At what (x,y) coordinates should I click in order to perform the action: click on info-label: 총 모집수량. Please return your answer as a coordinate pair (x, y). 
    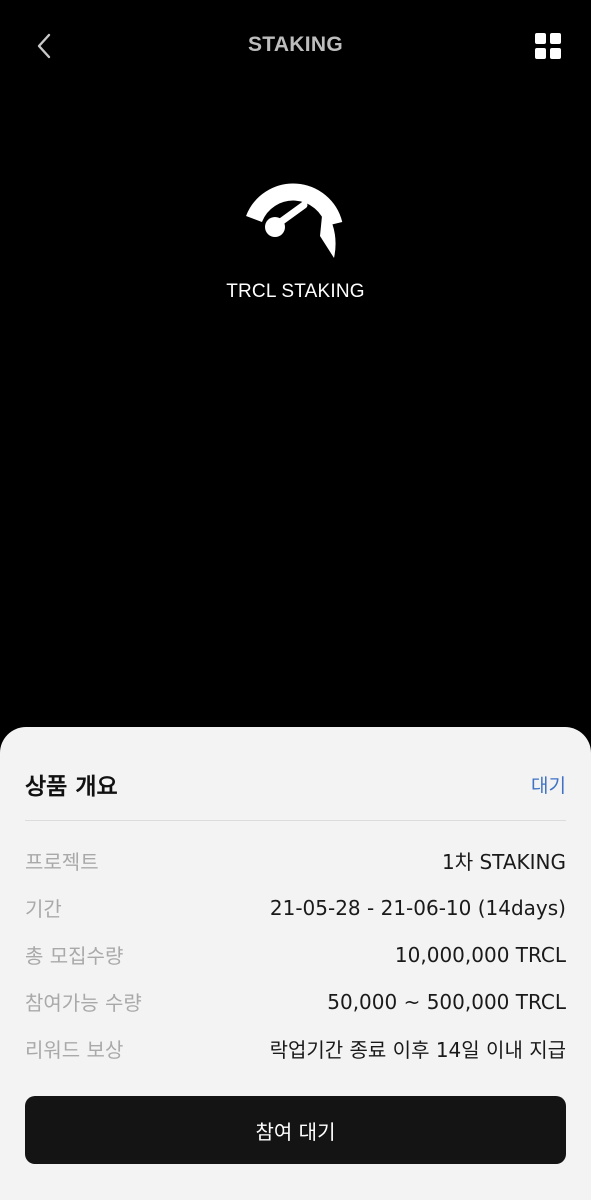
    Looking at the image, I should click on (74, 956).